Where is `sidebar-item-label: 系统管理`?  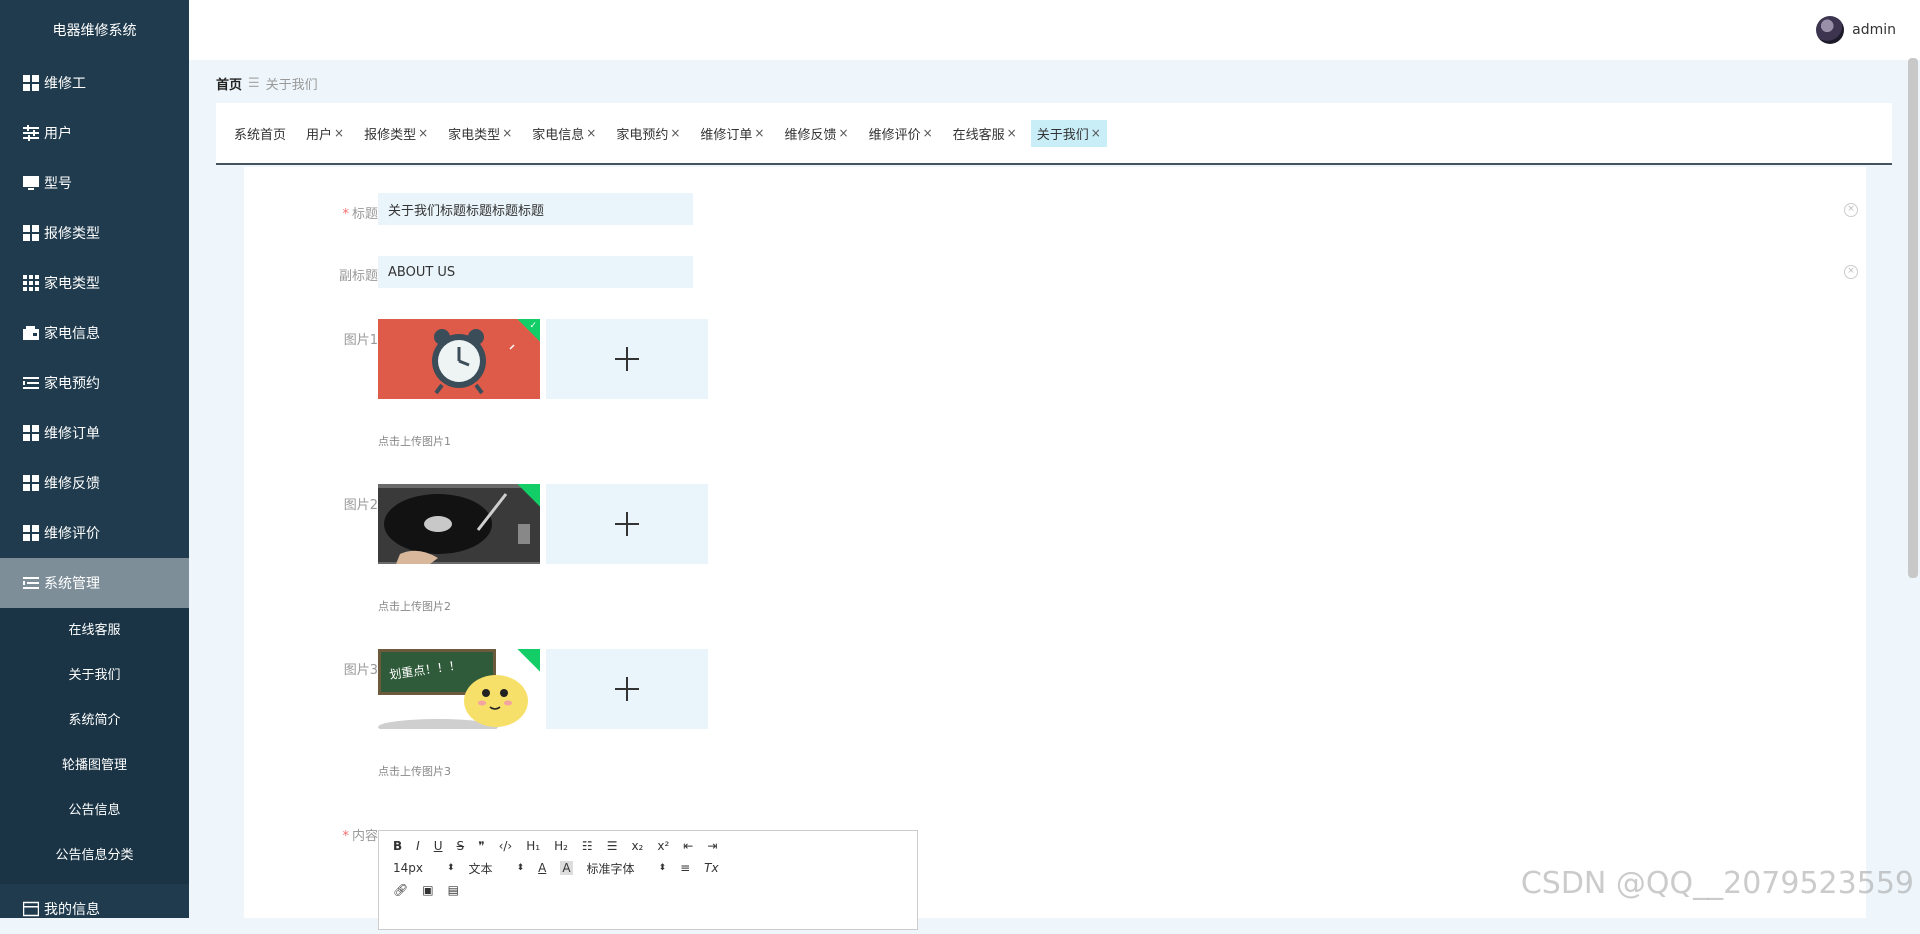 sidebar-item-label: 系统管理 is located at coordinates (72, 584).